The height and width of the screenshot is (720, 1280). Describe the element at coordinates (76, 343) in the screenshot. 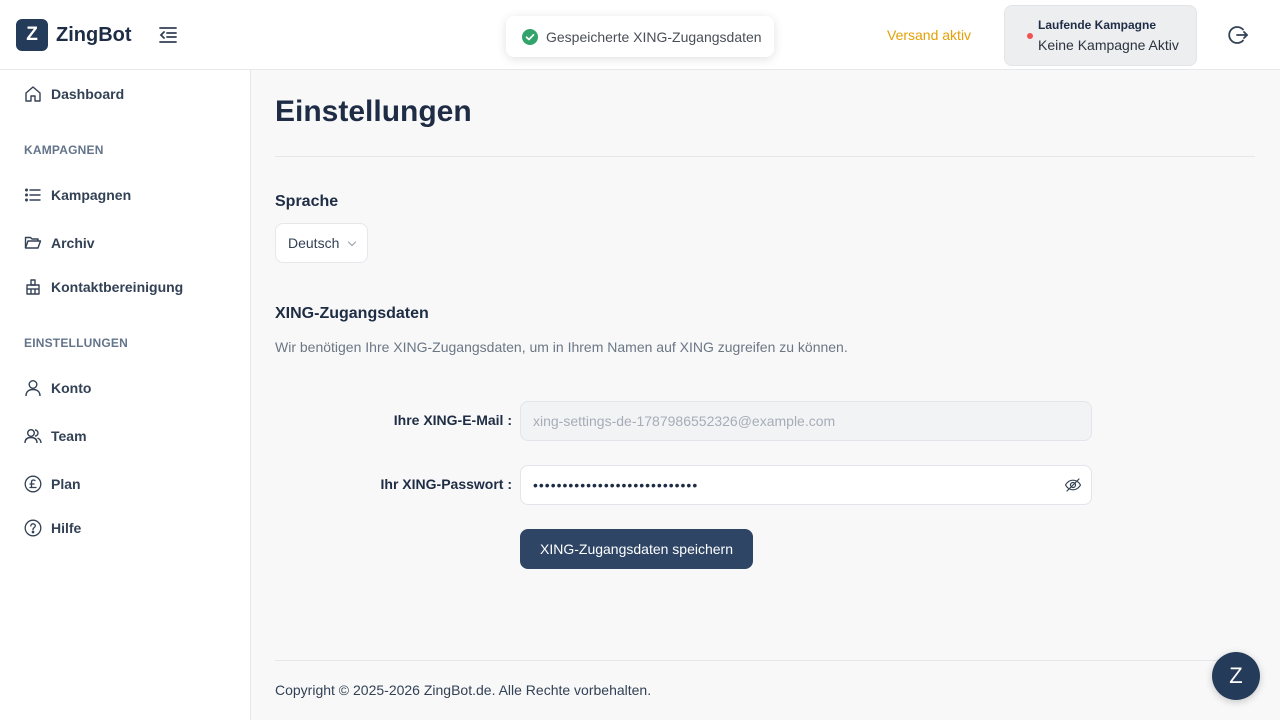

I see `section-label-settings: EINSTELLUNGEN` at that location.